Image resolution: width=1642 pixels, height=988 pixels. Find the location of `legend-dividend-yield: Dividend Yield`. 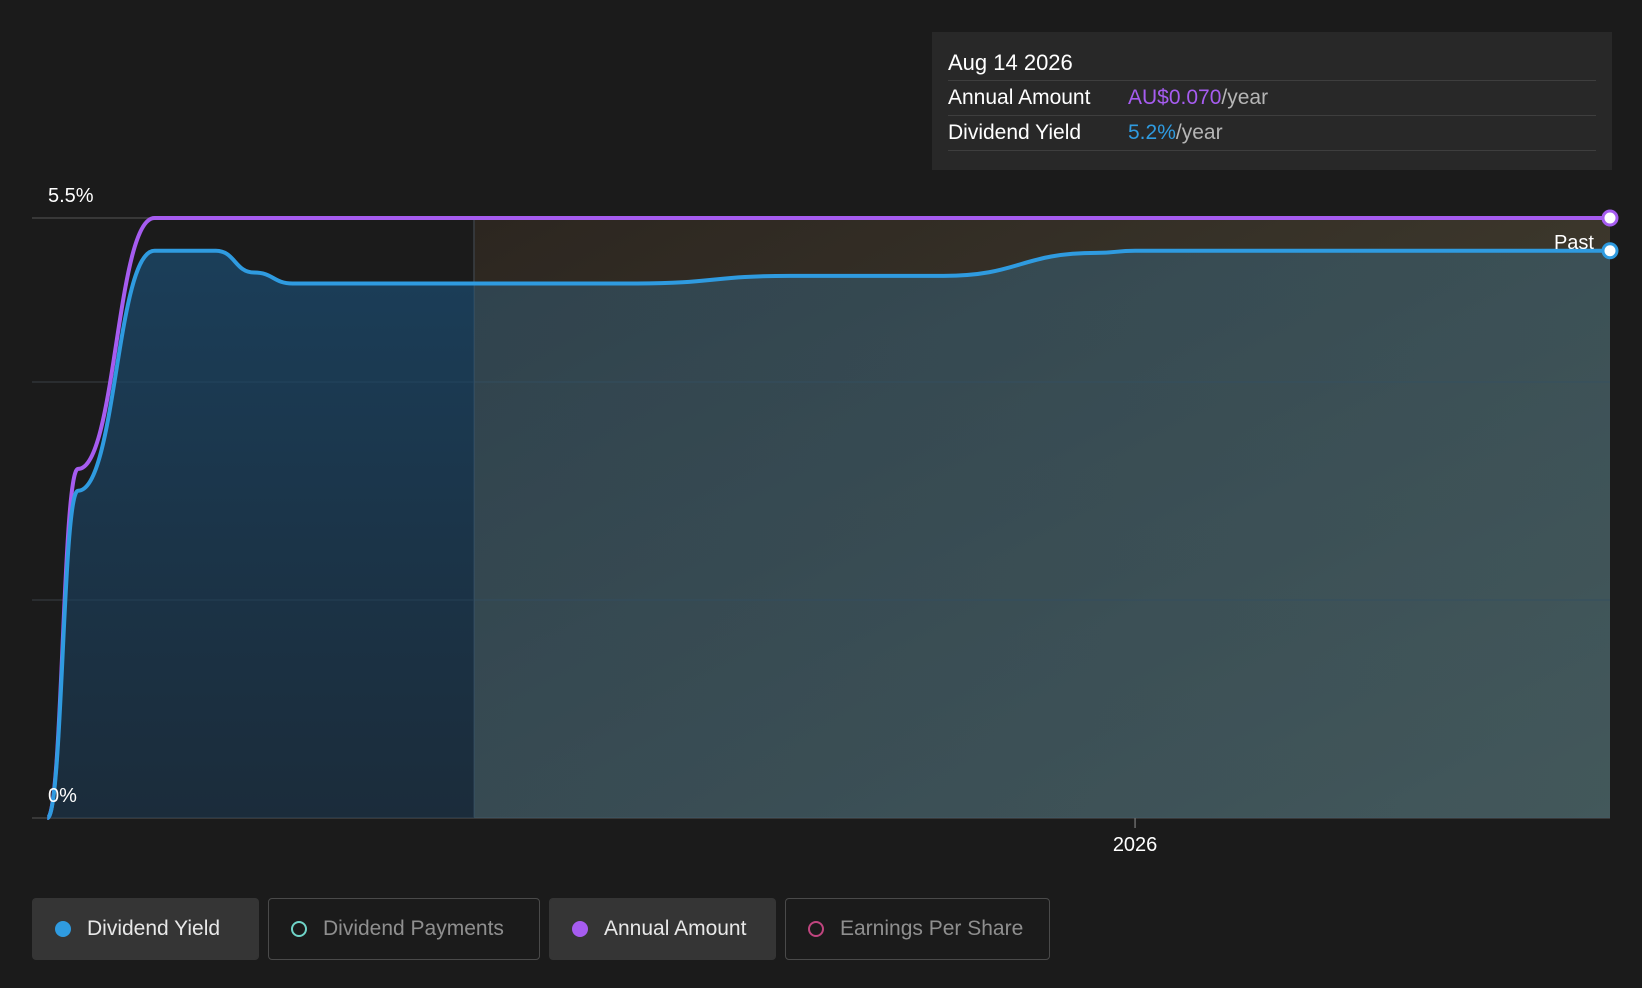

legend-dividend-yield: Dividend Yield is located at coordinates (145, 929).